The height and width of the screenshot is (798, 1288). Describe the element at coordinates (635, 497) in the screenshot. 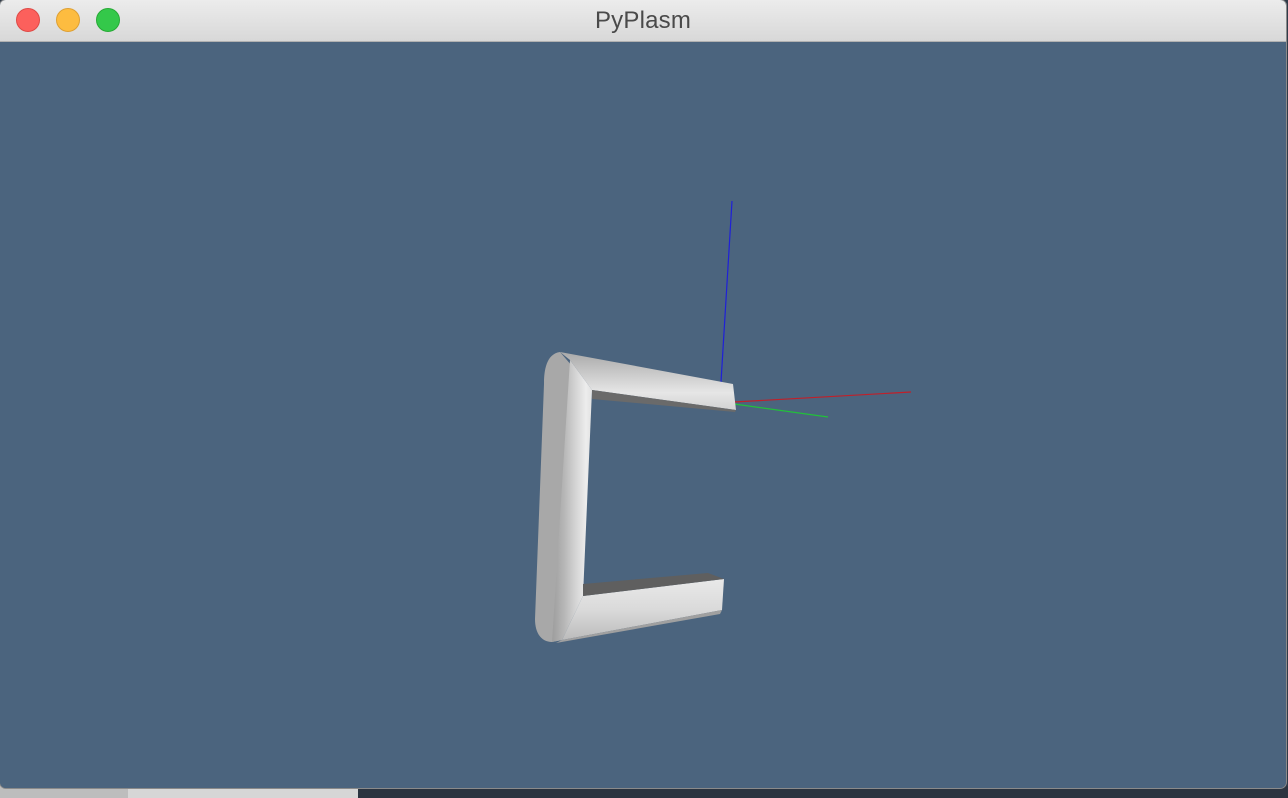

I see `u-shaped-model` at that location.